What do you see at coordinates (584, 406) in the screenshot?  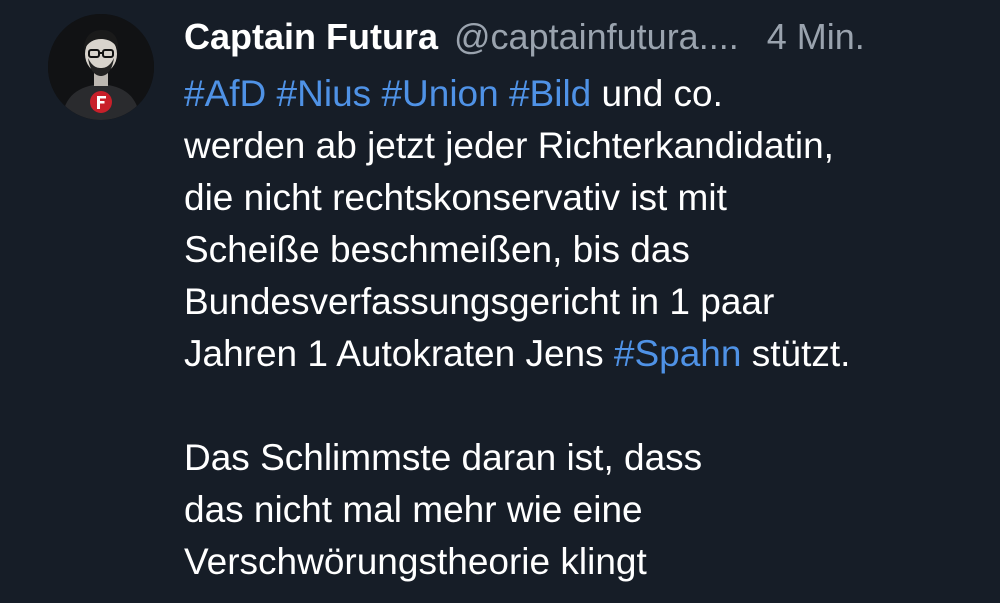 I see `paragraph-break` at bounding box center [584, 406].